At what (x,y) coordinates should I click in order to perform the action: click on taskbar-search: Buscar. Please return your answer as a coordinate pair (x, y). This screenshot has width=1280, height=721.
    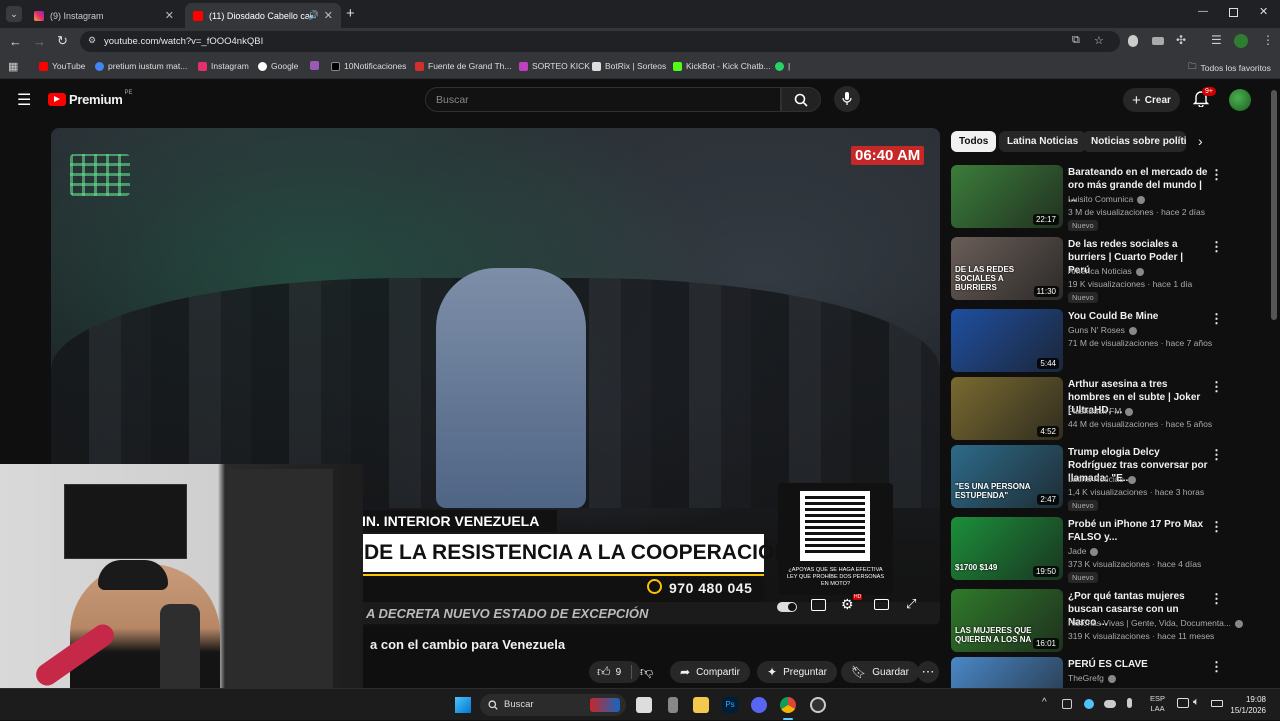
    Looking at the image, I should click on (553, 705).